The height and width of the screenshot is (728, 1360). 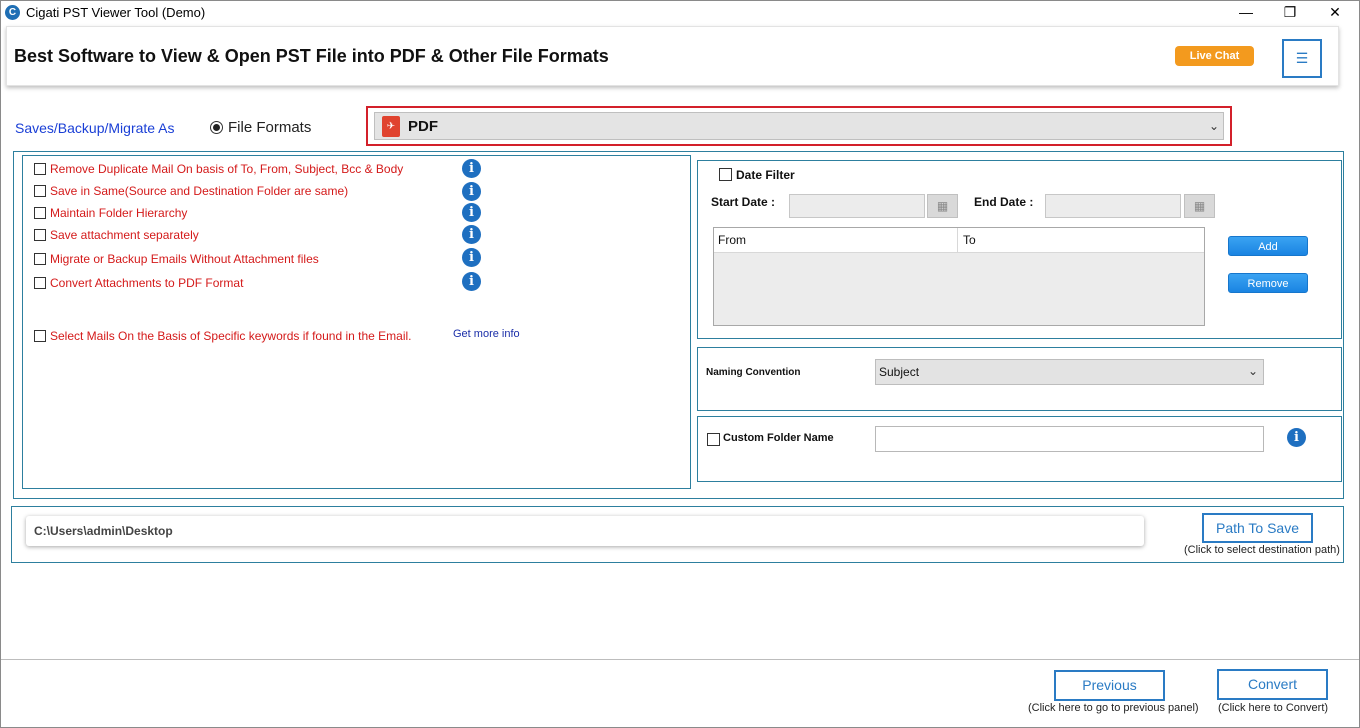 What do you see at coordinates (116, 12) in the screenshot?
I see `window-title: Cigati PST Viewer Tool (Demo)` at bounding box center [116, 12].